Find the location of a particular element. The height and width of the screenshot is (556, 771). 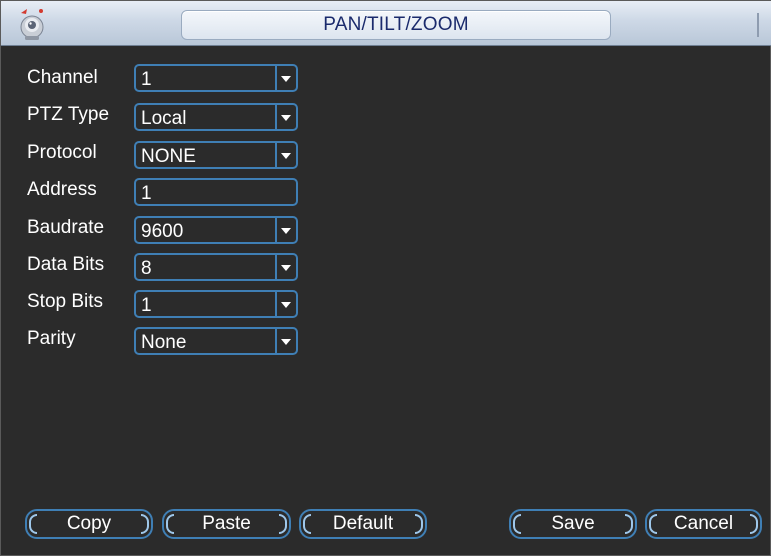

copy-button: Copy is located at coordinates (89, 524).